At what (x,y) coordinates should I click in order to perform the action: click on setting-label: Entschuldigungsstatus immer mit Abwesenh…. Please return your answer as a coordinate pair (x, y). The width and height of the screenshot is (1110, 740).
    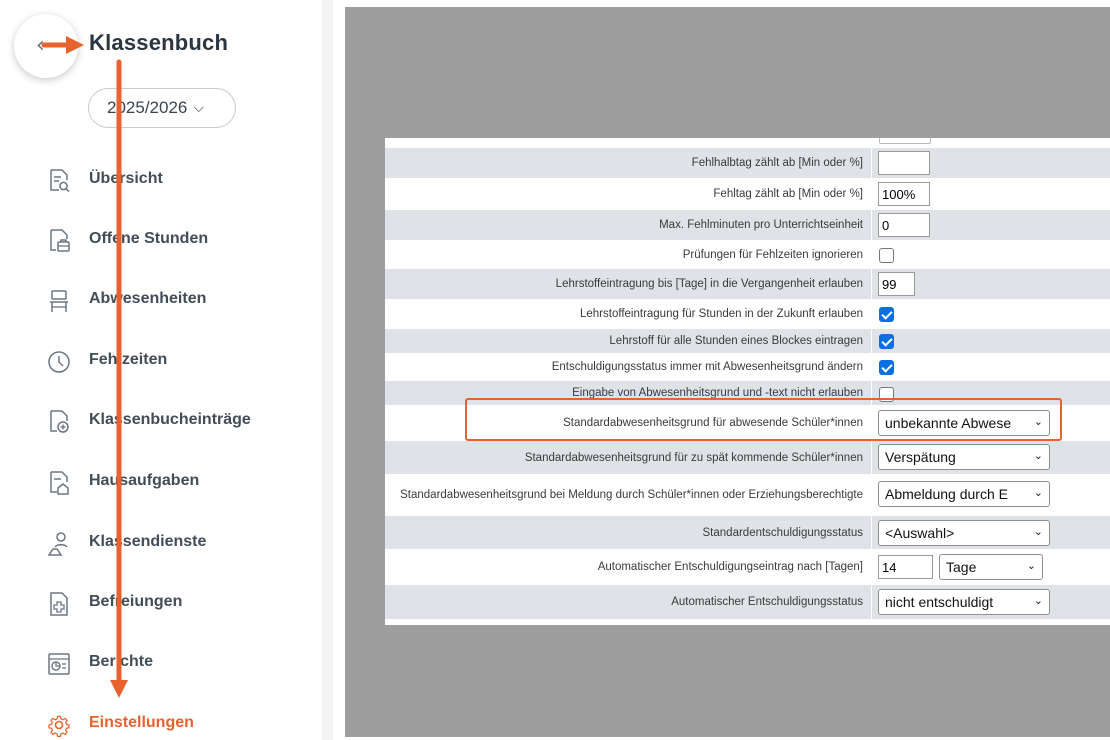
    Looking at the image, I should click on (628, 367).